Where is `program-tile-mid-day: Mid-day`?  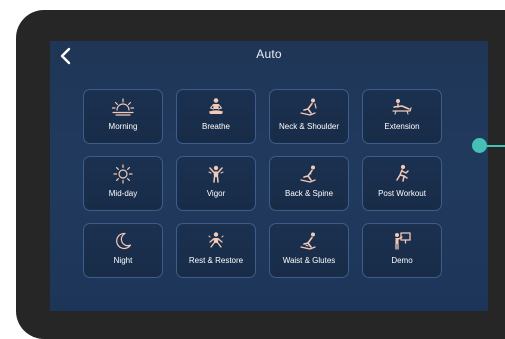 program-tile-mid-day: Mid-day is located at coordinates (123, 183).